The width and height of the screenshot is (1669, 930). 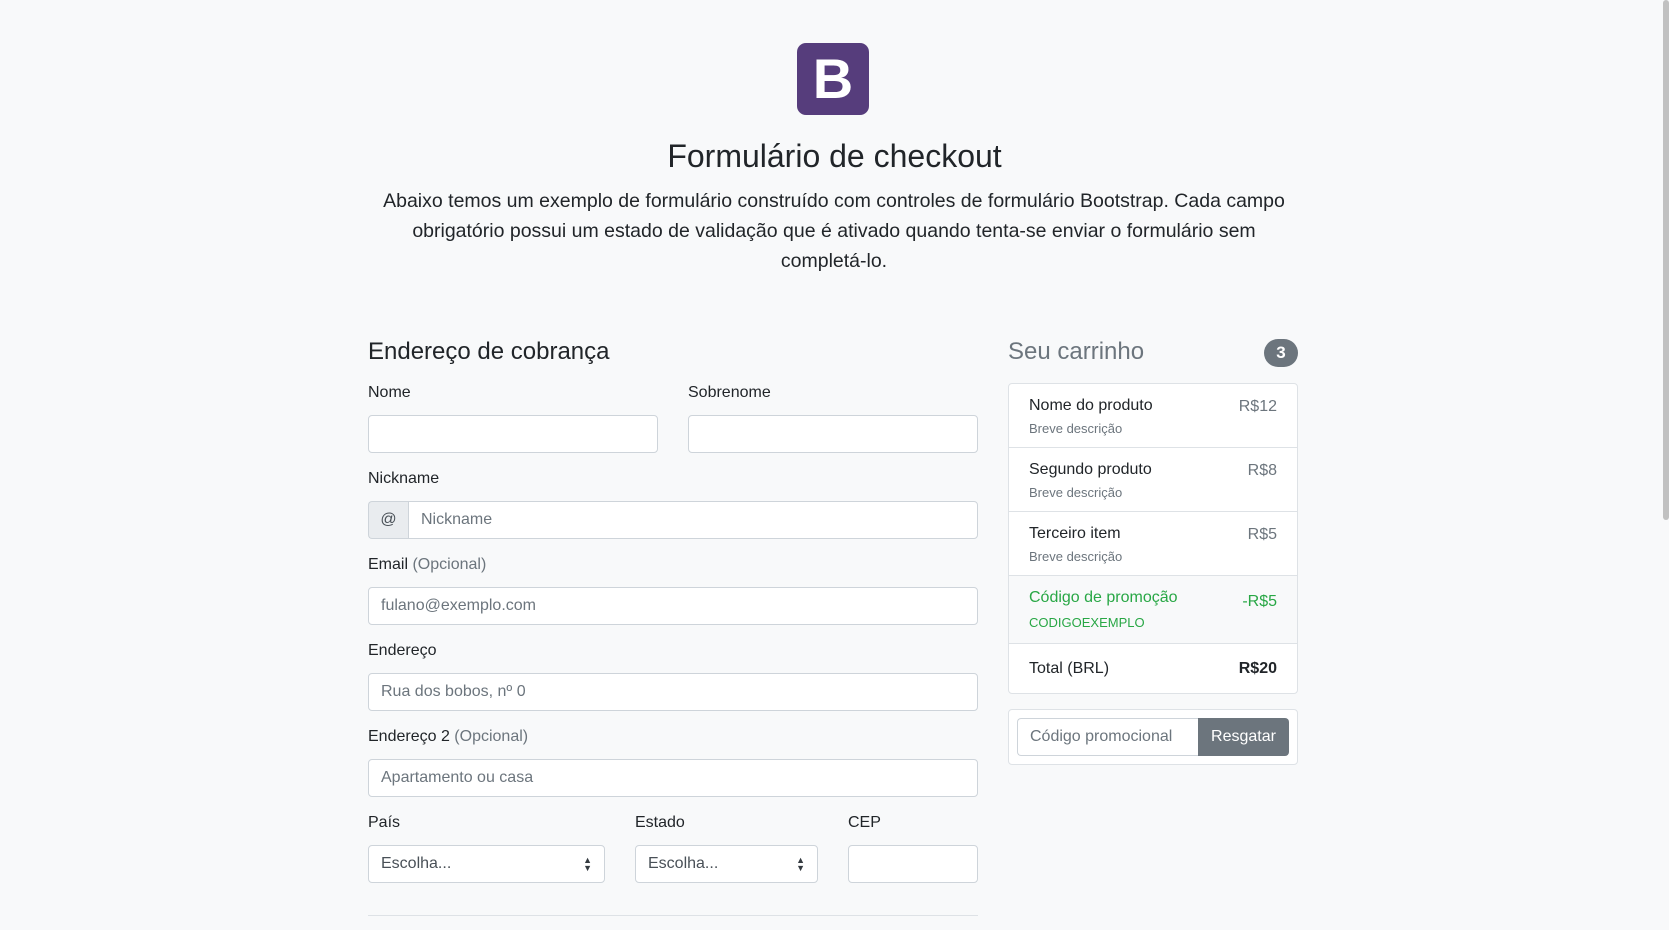 I want to click on address-label: Endereço, so click(x=402, y=650).